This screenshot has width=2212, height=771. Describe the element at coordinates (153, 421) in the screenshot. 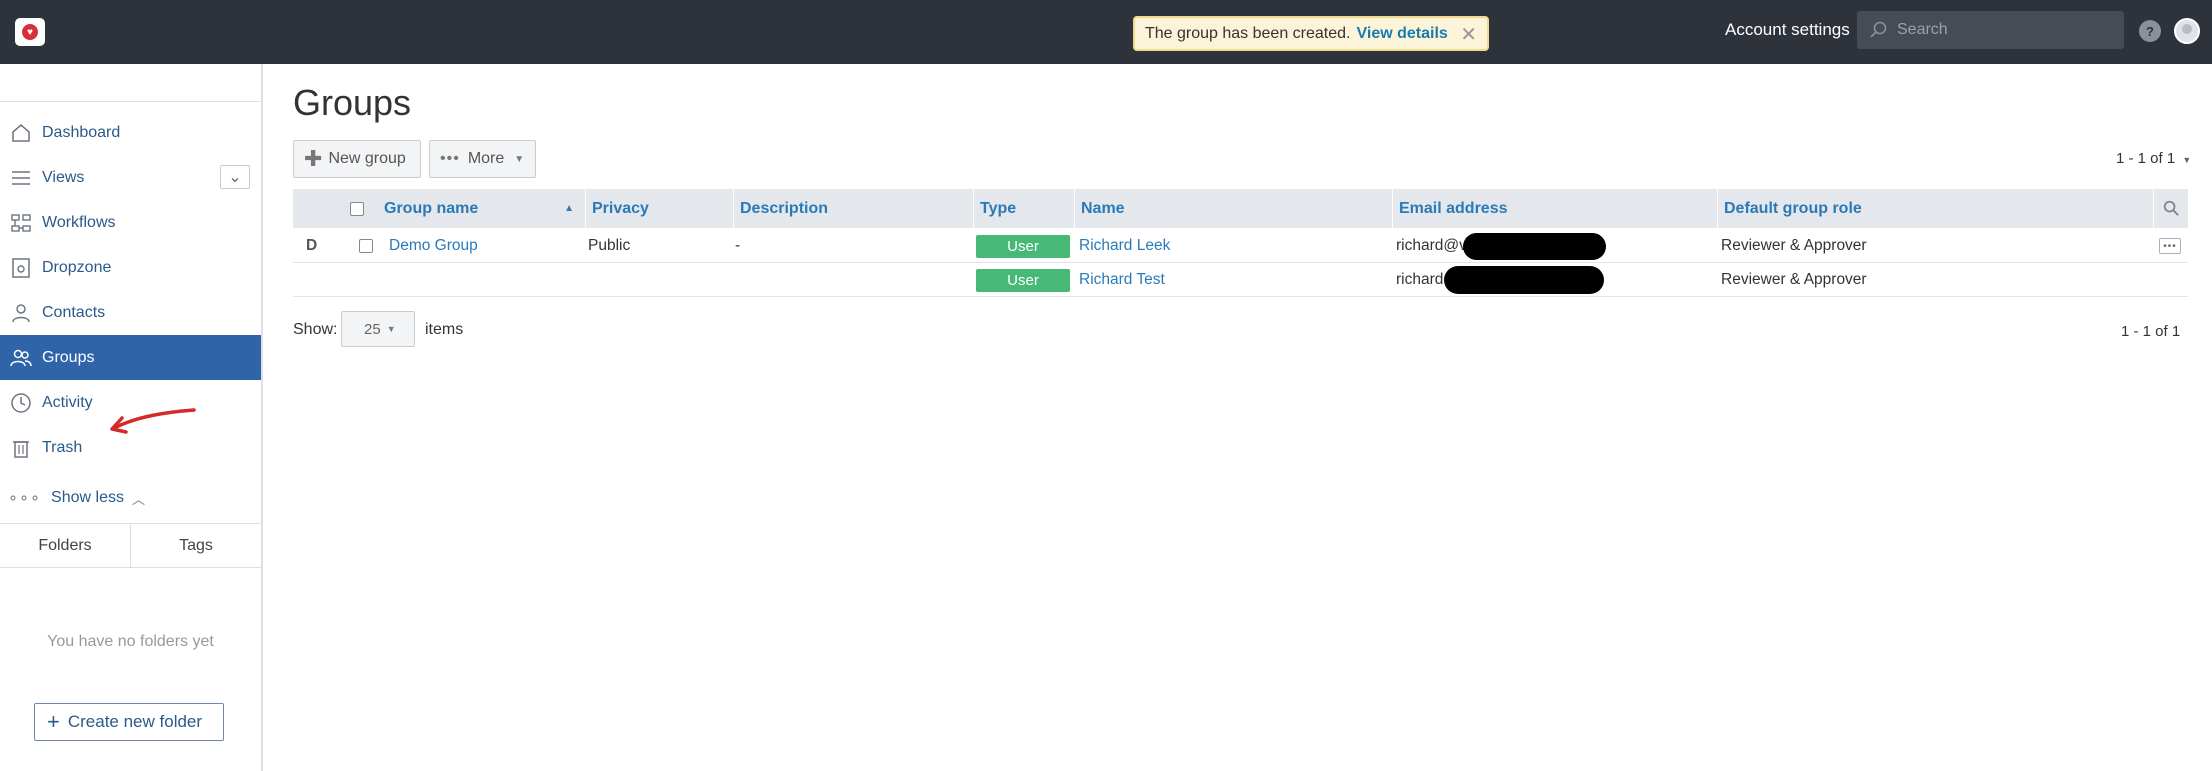

I see `red-arrow-annotation` at that location.